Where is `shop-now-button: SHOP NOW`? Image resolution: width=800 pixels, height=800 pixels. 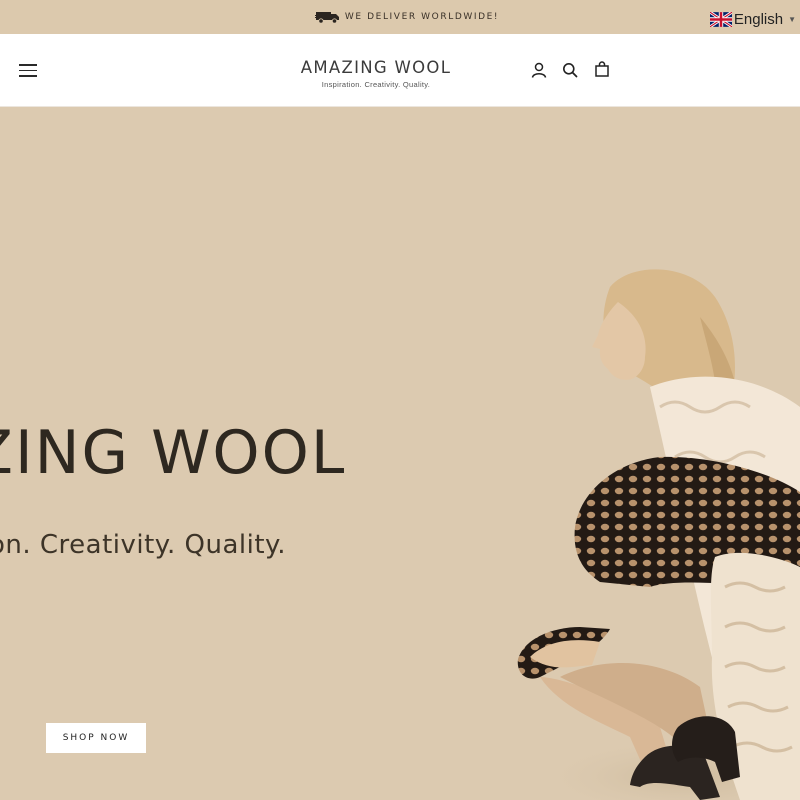
shop-now-button: SHOP NOW is located at coordinates (96, 738).